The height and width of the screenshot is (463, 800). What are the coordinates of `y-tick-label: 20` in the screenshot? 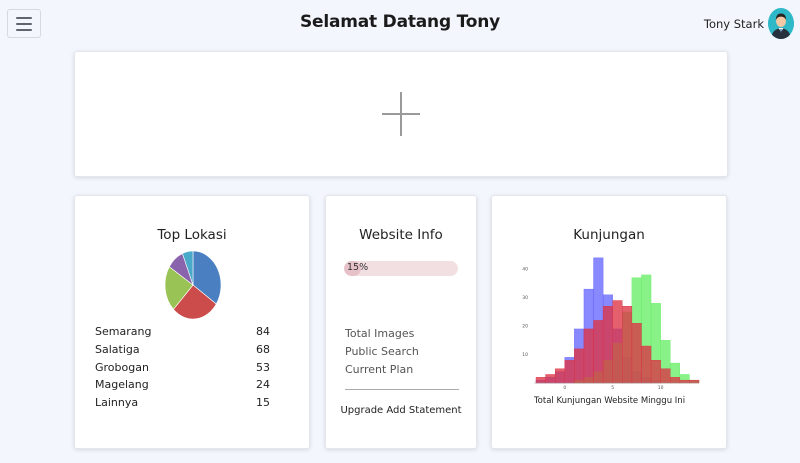 It's located at (525, 327).